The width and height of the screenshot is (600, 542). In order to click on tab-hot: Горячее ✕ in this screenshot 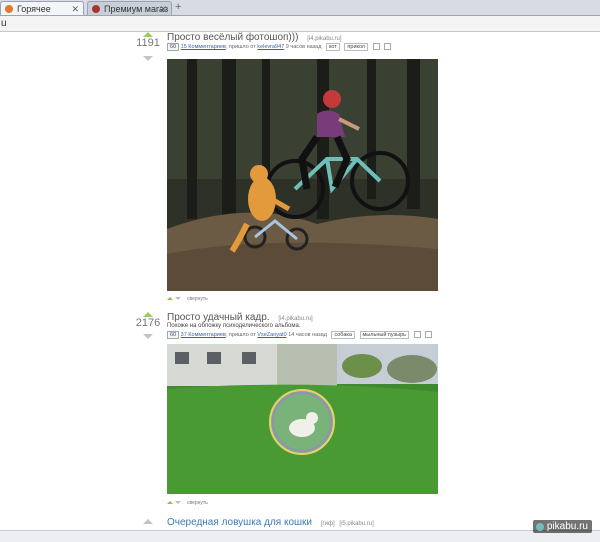, I will do `click(42, 8)`.